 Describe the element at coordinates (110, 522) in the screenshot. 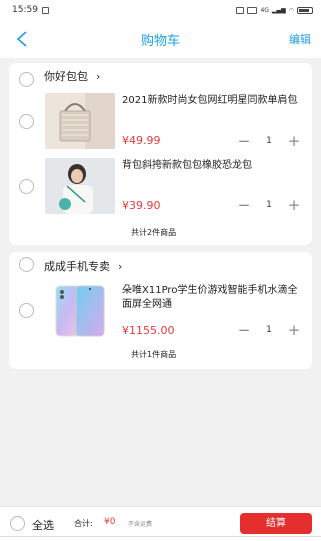

I see `total-value: ¥0` at that location.